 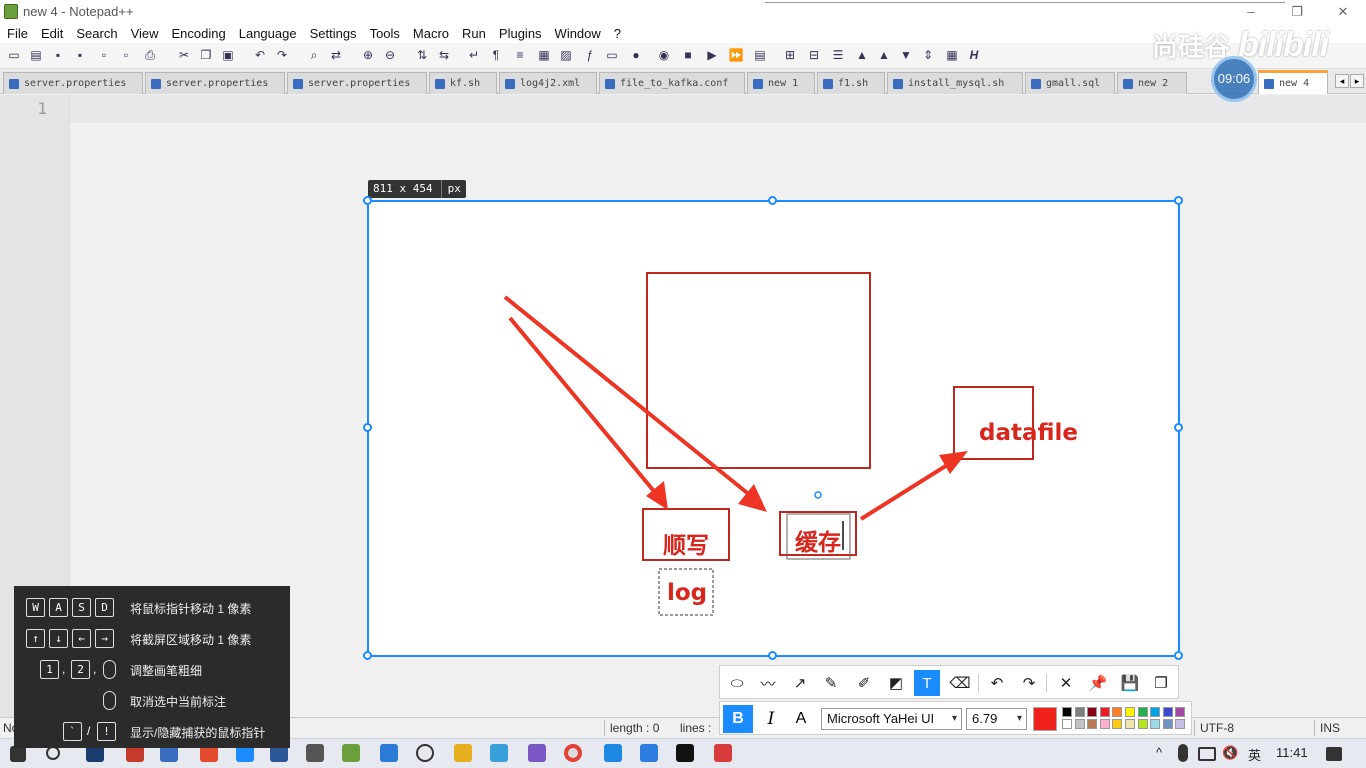 What do you see at coordinates (687, 593) in the screenshot?
I see `annotation-text-log: log` at bounding box center [687, 593].